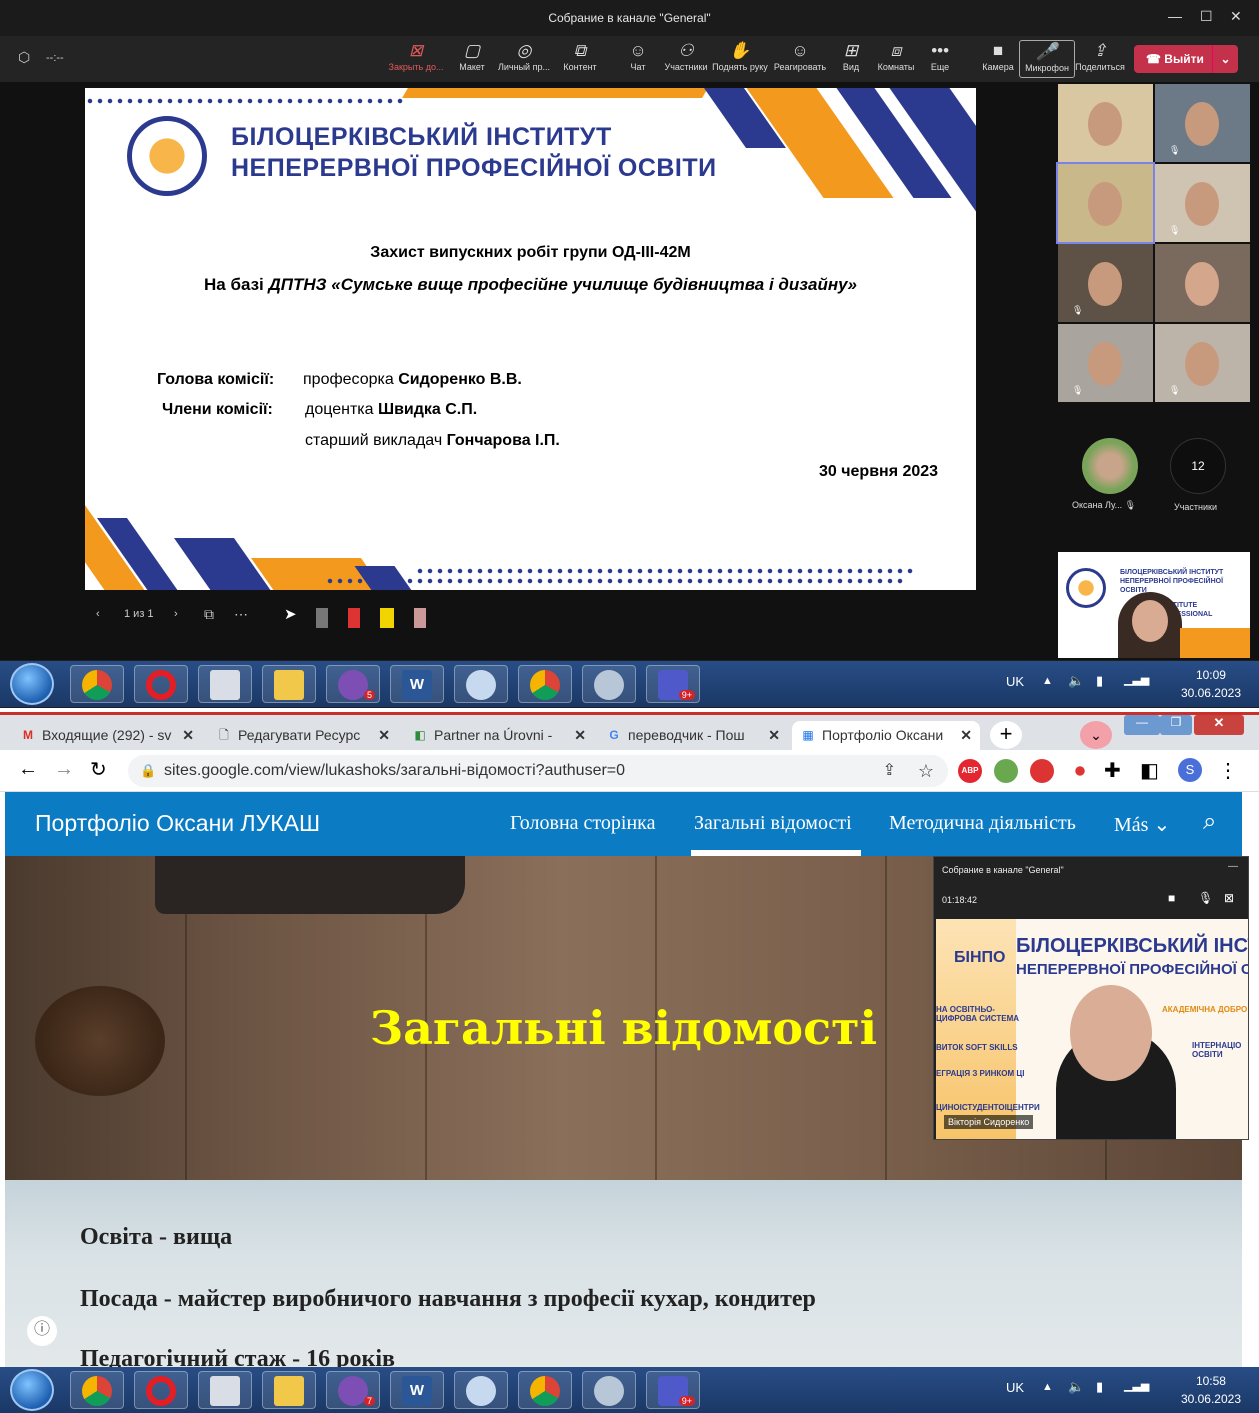  I want to click on participants-count: 12, so click(1198, 466).